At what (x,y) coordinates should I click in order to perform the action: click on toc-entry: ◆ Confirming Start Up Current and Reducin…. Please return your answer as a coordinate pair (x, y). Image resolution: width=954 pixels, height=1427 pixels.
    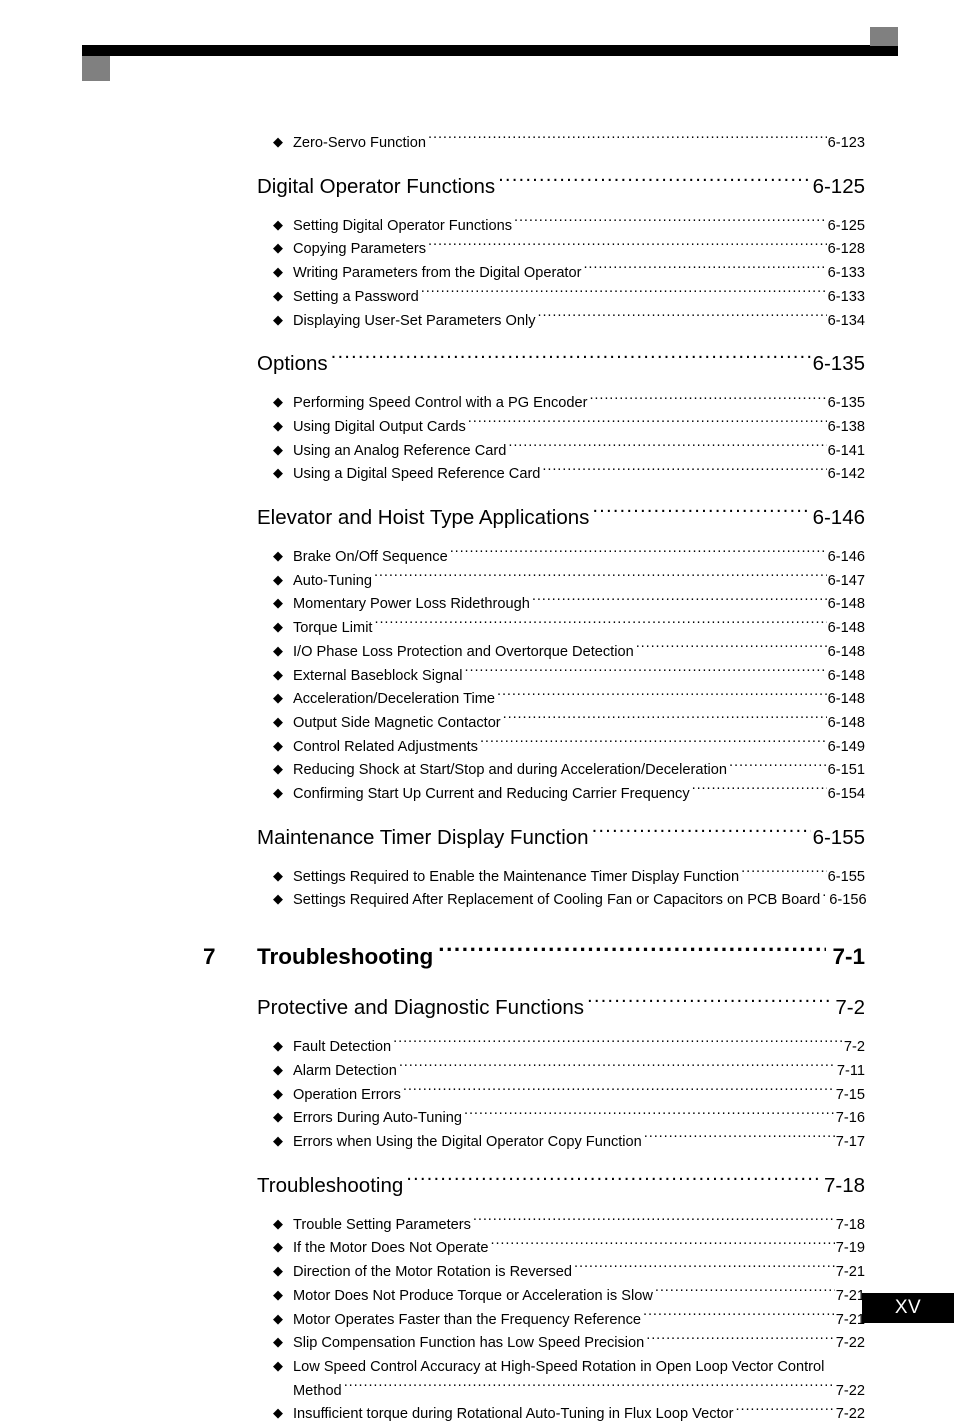
    Looking at the image, I should click on (569, 795).